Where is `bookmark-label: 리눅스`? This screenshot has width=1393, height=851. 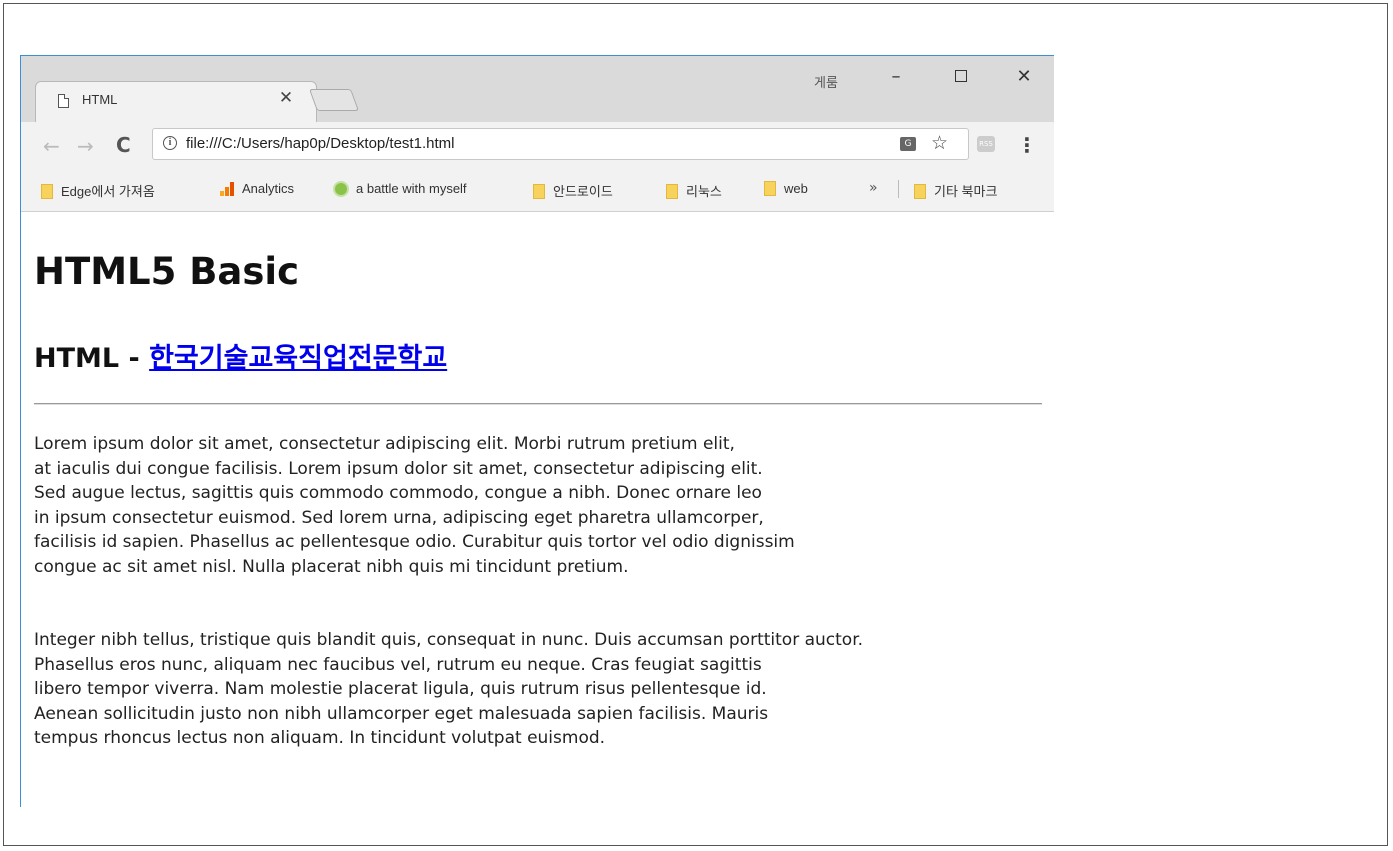 bookmark-label: 리눅스 is located at coordinates (704, 191).